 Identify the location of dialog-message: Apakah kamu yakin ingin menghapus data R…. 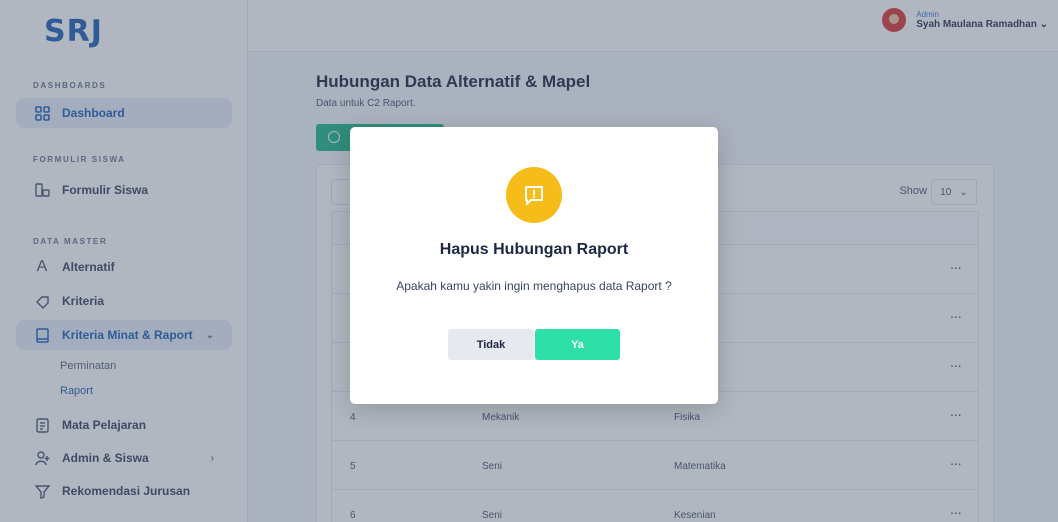
(534, 286).